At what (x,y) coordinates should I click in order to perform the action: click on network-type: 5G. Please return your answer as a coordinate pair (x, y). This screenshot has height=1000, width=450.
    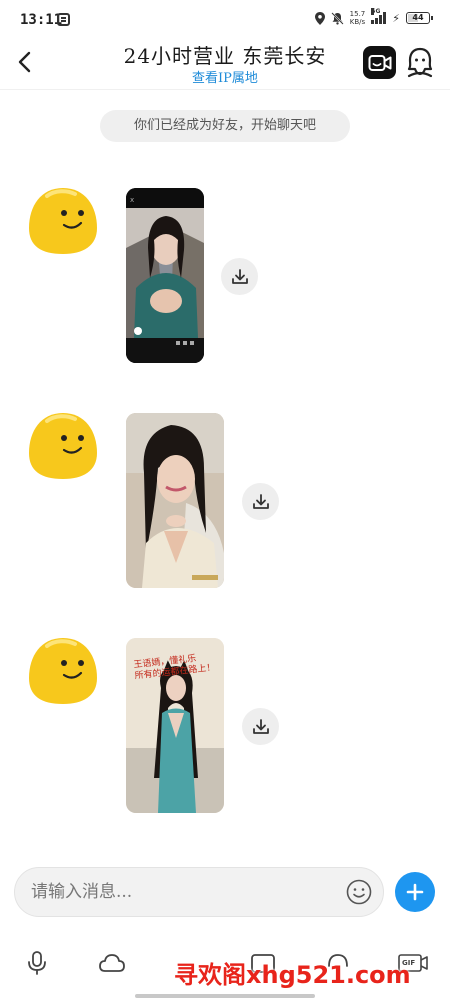
    Looking at the image, I should click on (376, 11).